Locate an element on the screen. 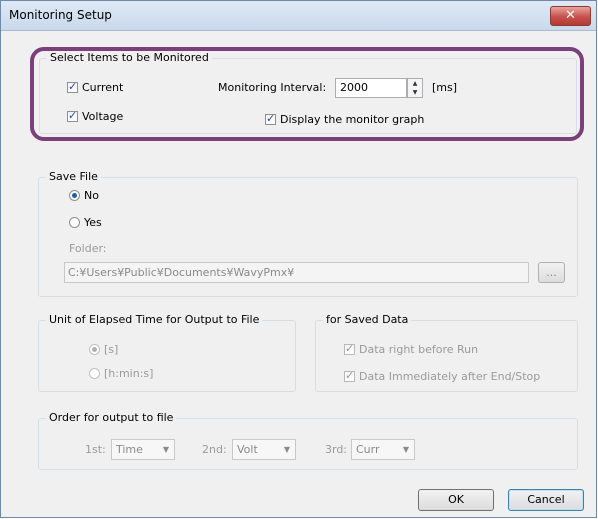  data-after-stop-label: Data Immediately after End/Stop is located at coordinates (450, 376).